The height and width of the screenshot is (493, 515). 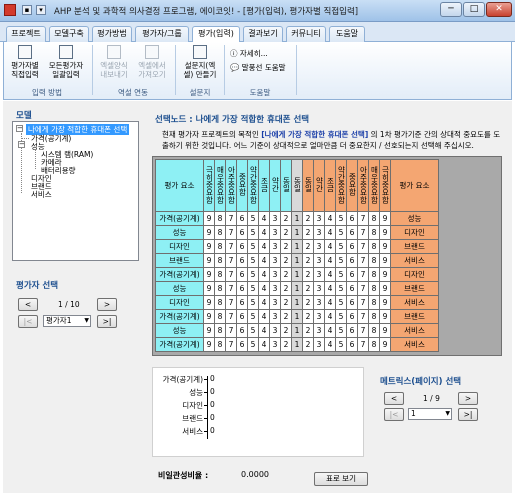 What do you see at coordinates (152, 65) in the screenshot?
I see `excel-import-button: 엑셀에서 가져오기` at bounding box center [152, 65].